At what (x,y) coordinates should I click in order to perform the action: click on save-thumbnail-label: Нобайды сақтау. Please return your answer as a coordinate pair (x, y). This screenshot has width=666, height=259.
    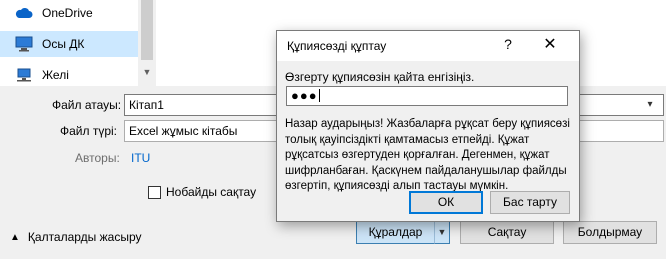
    Looking at the image, I should click on (211, 192).